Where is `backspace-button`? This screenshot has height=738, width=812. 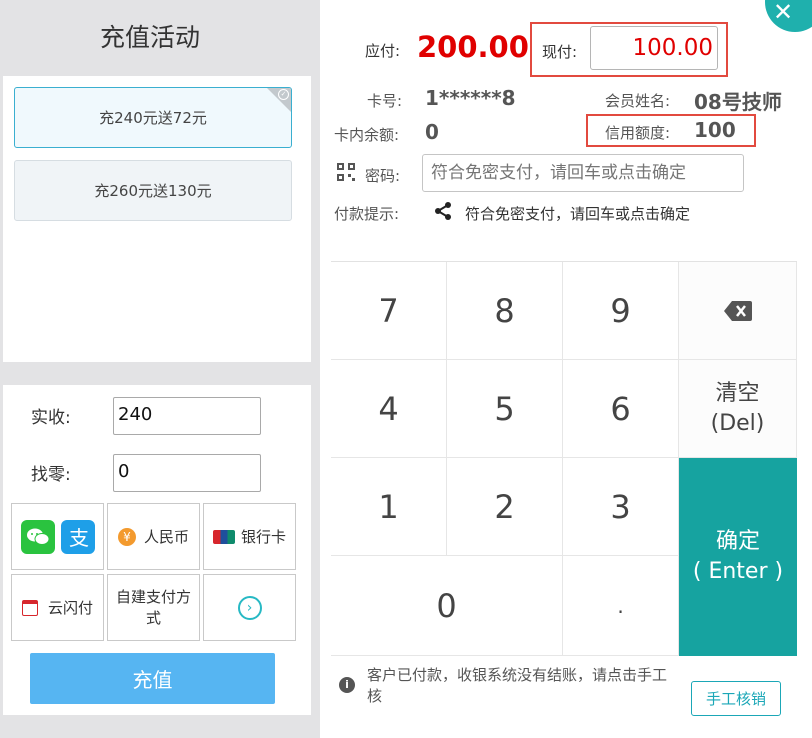 backspace-button is located at coordinates (738, 311).